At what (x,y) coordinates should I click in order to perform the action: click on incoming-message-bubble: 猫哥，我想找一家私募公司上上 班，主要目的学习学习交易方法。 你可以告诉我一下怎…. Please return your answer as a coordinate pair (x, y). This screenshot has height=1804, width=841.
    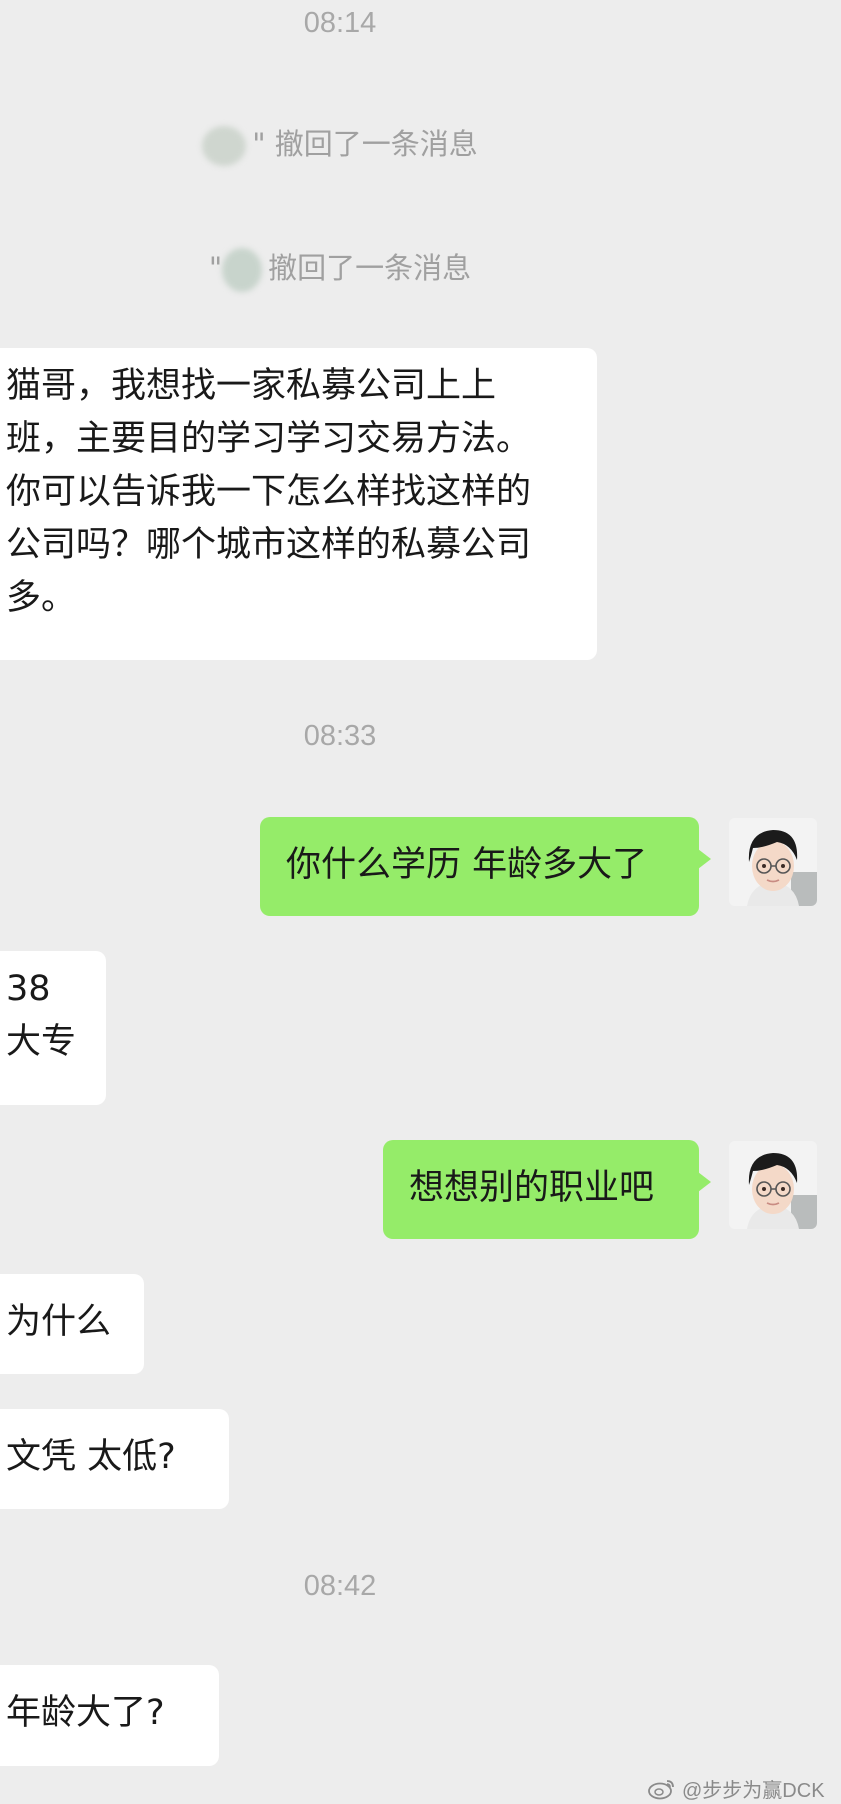
    Looking at the image, I should click on (298, 504).